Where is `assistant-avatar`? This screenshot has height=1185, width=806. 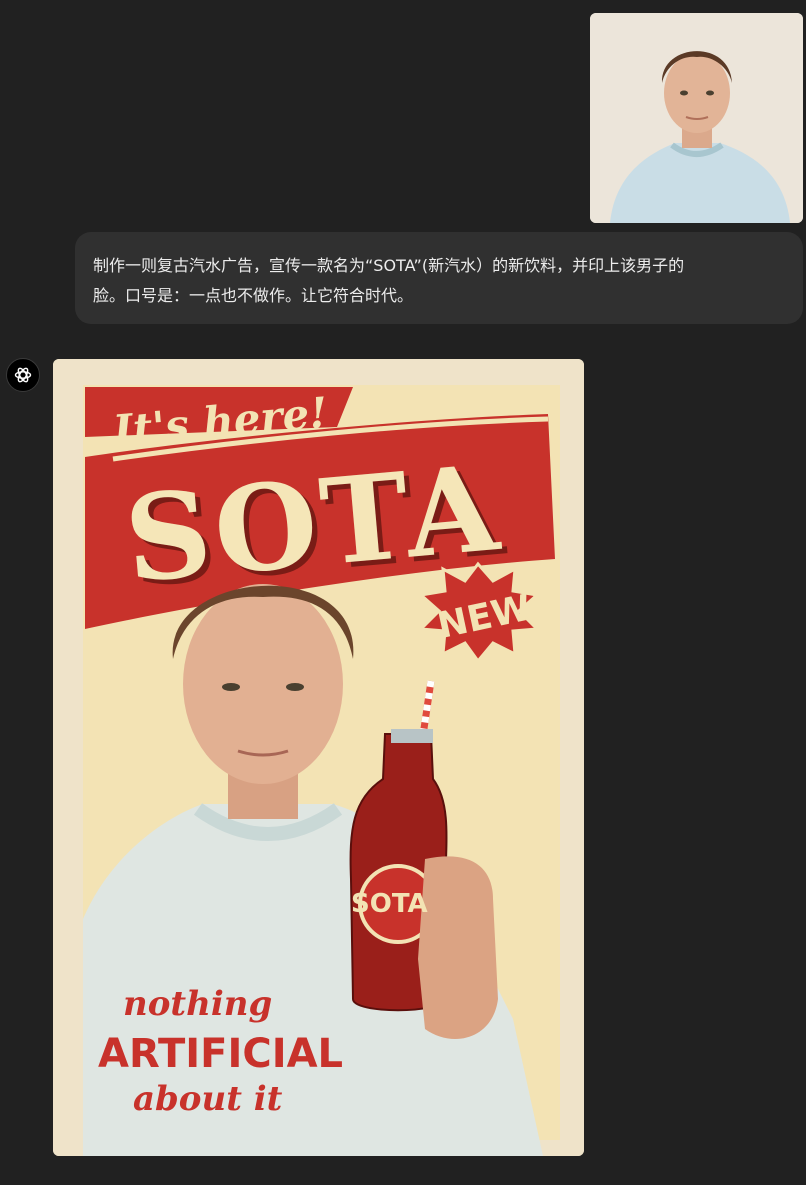 assistant-avatar is located at coordinates (23, 375).